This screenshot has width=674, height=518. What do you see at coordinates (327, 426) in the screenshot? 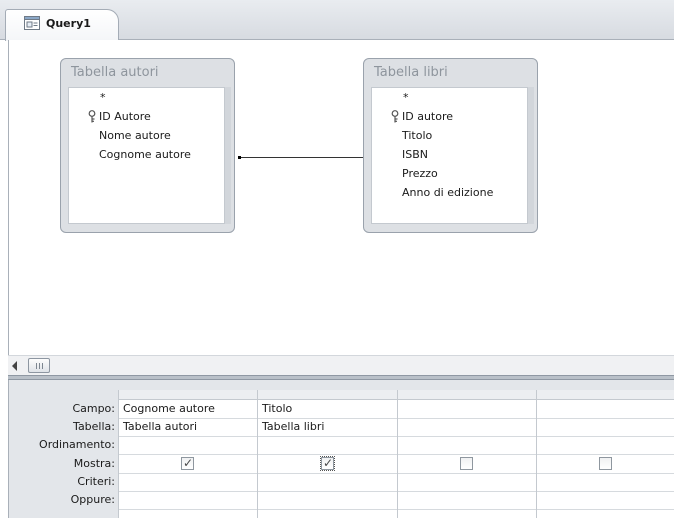
I see `cell-tabella-col2: Tabella libri` at bounding box center [327, 426].